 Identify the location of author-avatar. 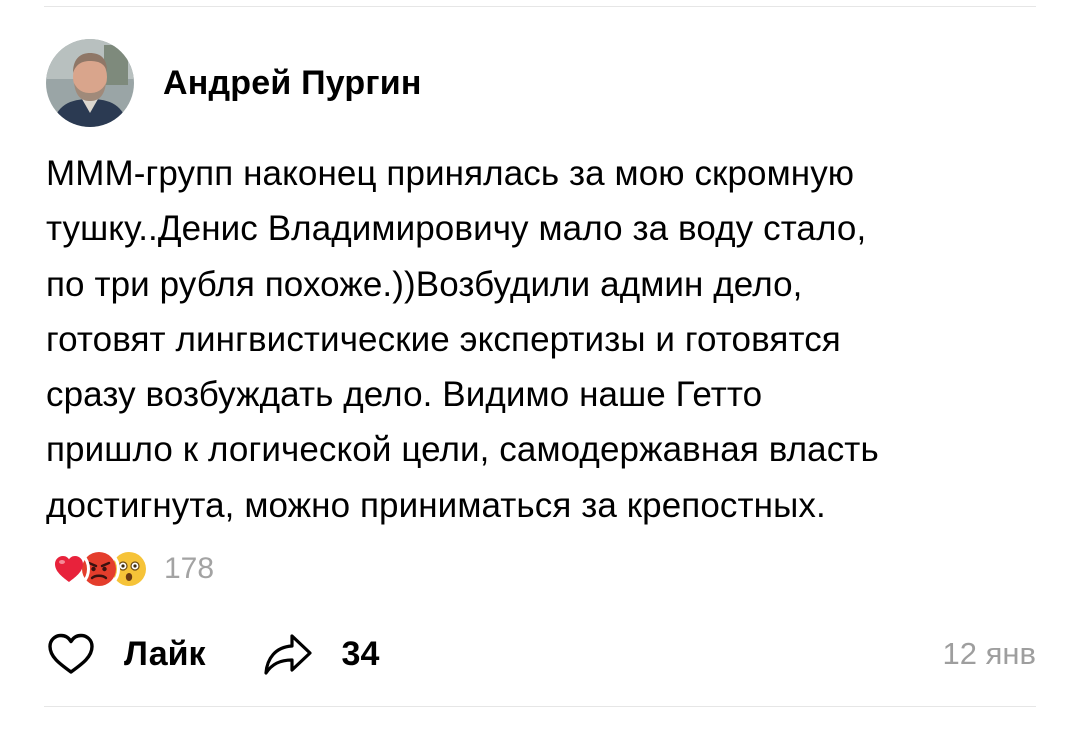
(90, 83).